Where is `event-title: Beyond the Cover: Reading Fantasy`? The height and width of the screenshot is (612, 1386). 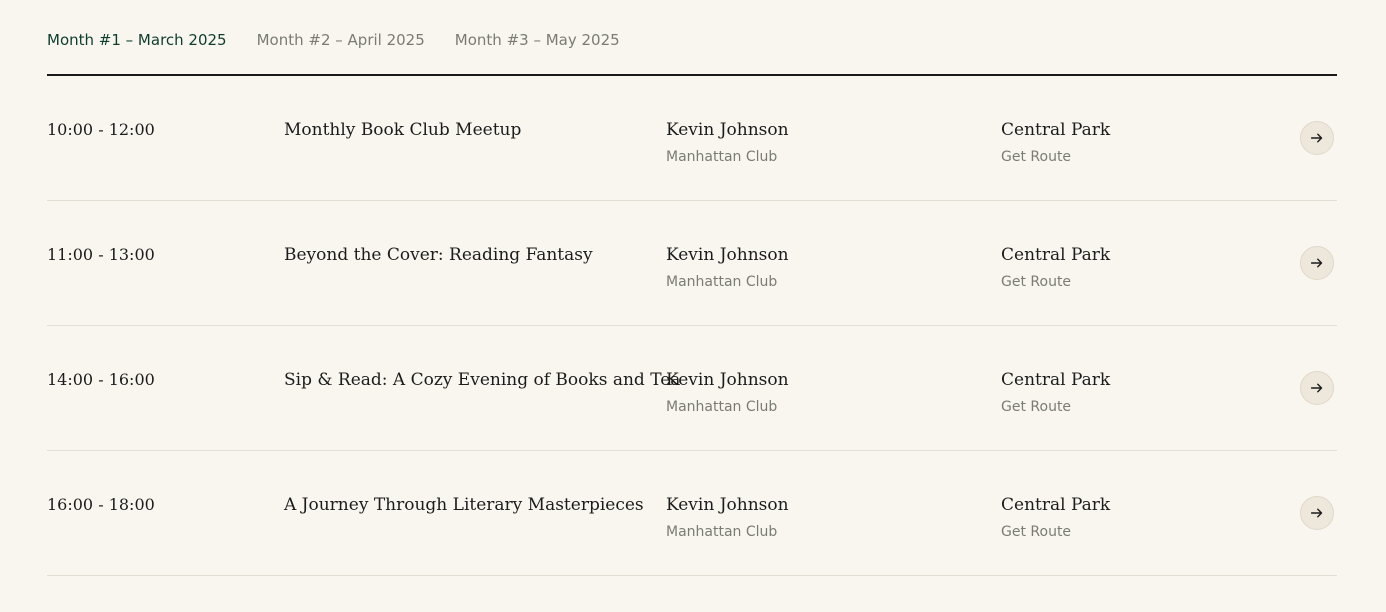
event-title: Beyond the Cover: Reading Fantasy is located at coordinates (438, 255).